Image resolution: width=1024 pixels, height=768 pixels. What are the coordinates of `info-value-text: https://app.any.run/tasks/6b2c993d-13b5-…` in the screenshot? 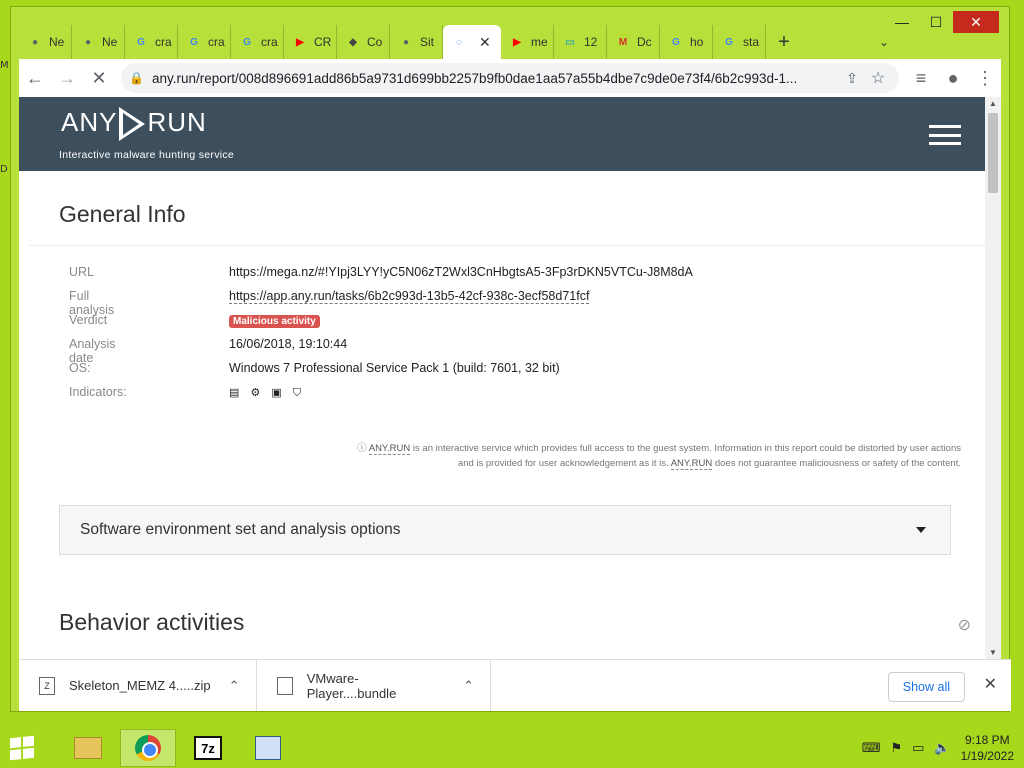 It's located at (409, 296).